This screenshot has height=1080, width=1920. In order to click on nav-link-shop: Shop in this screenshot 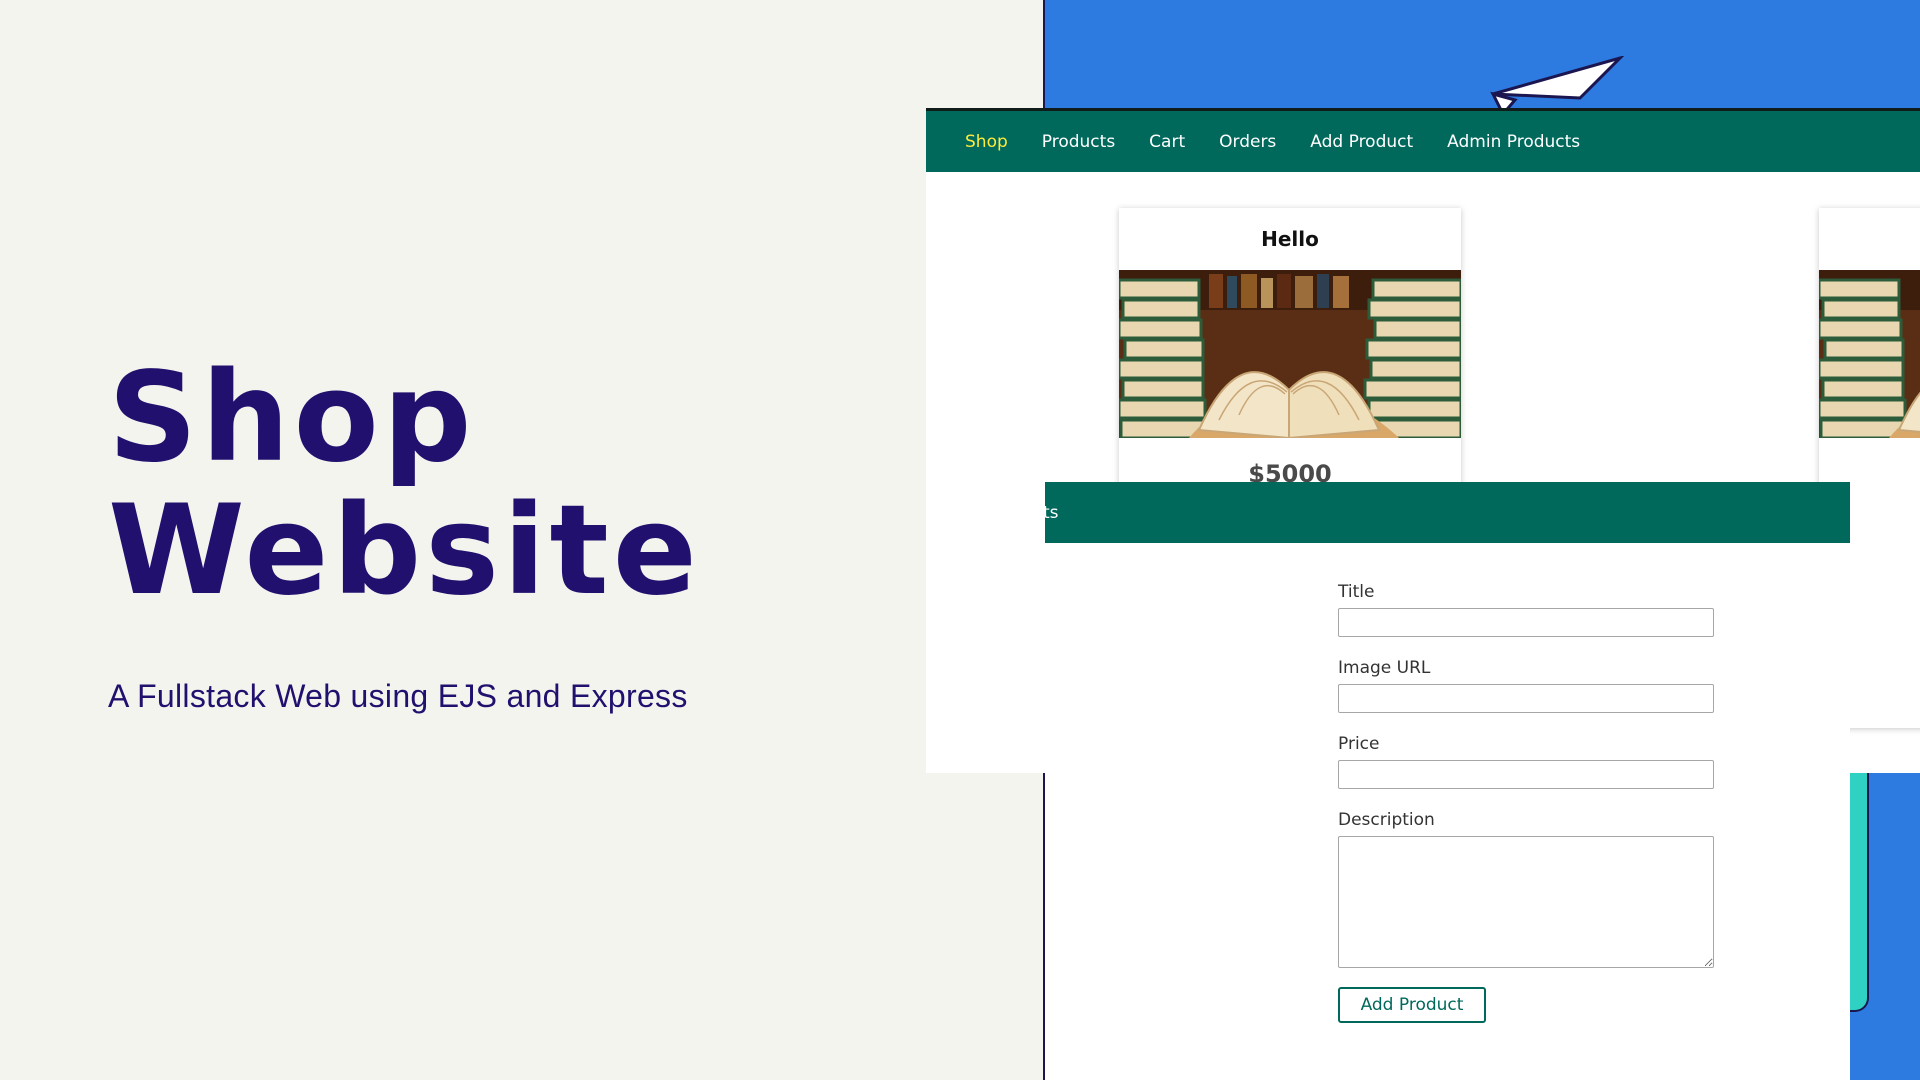, I will do `click(986, 142)`.